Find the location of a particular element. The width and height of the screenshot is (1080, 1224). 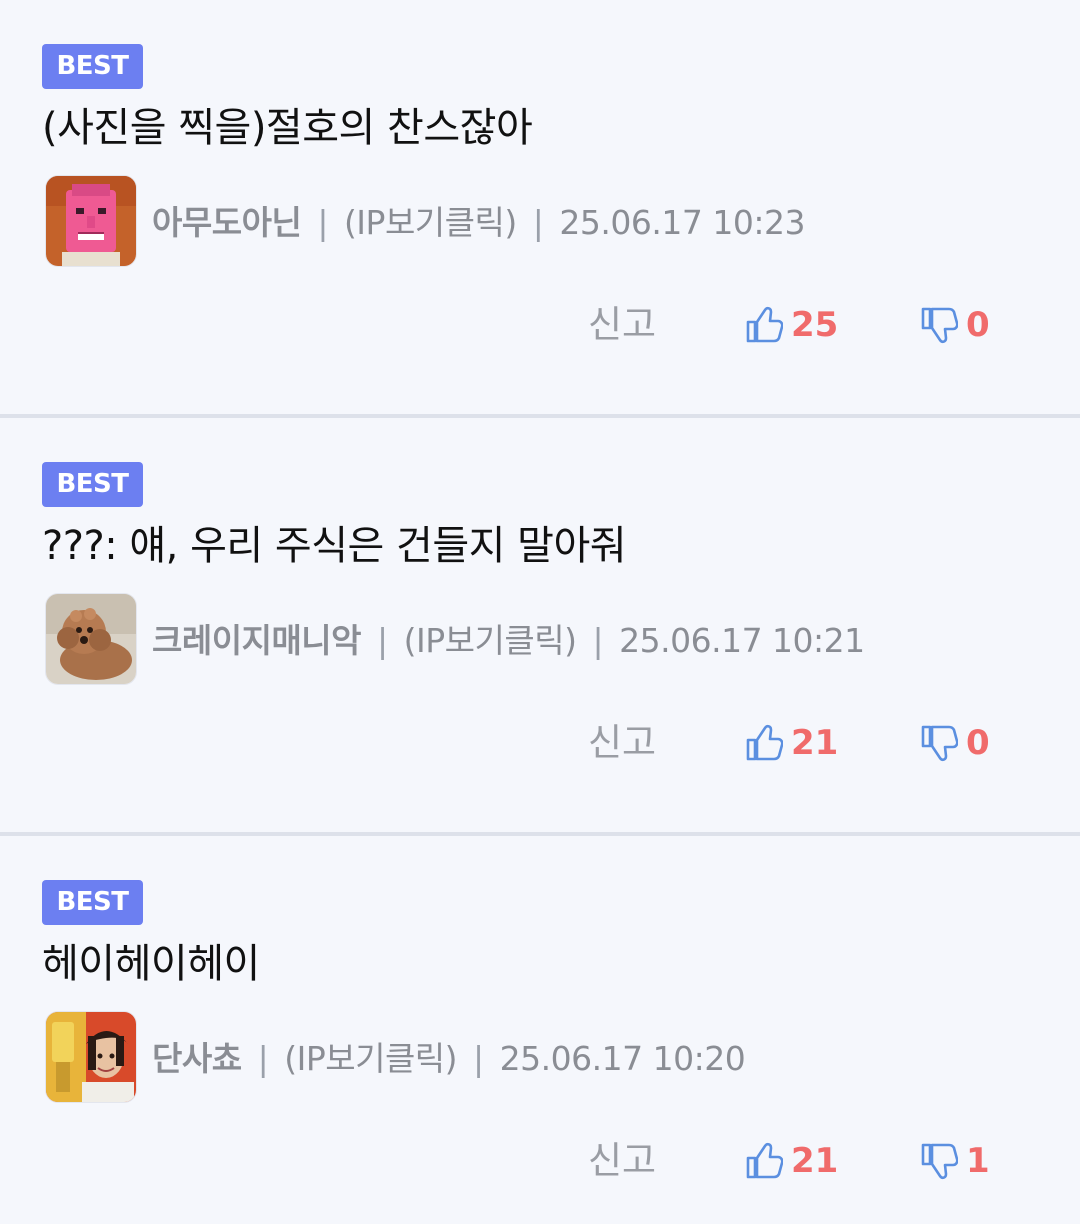

comment-meta: 단사쵸 | (IP보기클릭) | 25.06.17 10:20 is located at coordinates (449, 1059).